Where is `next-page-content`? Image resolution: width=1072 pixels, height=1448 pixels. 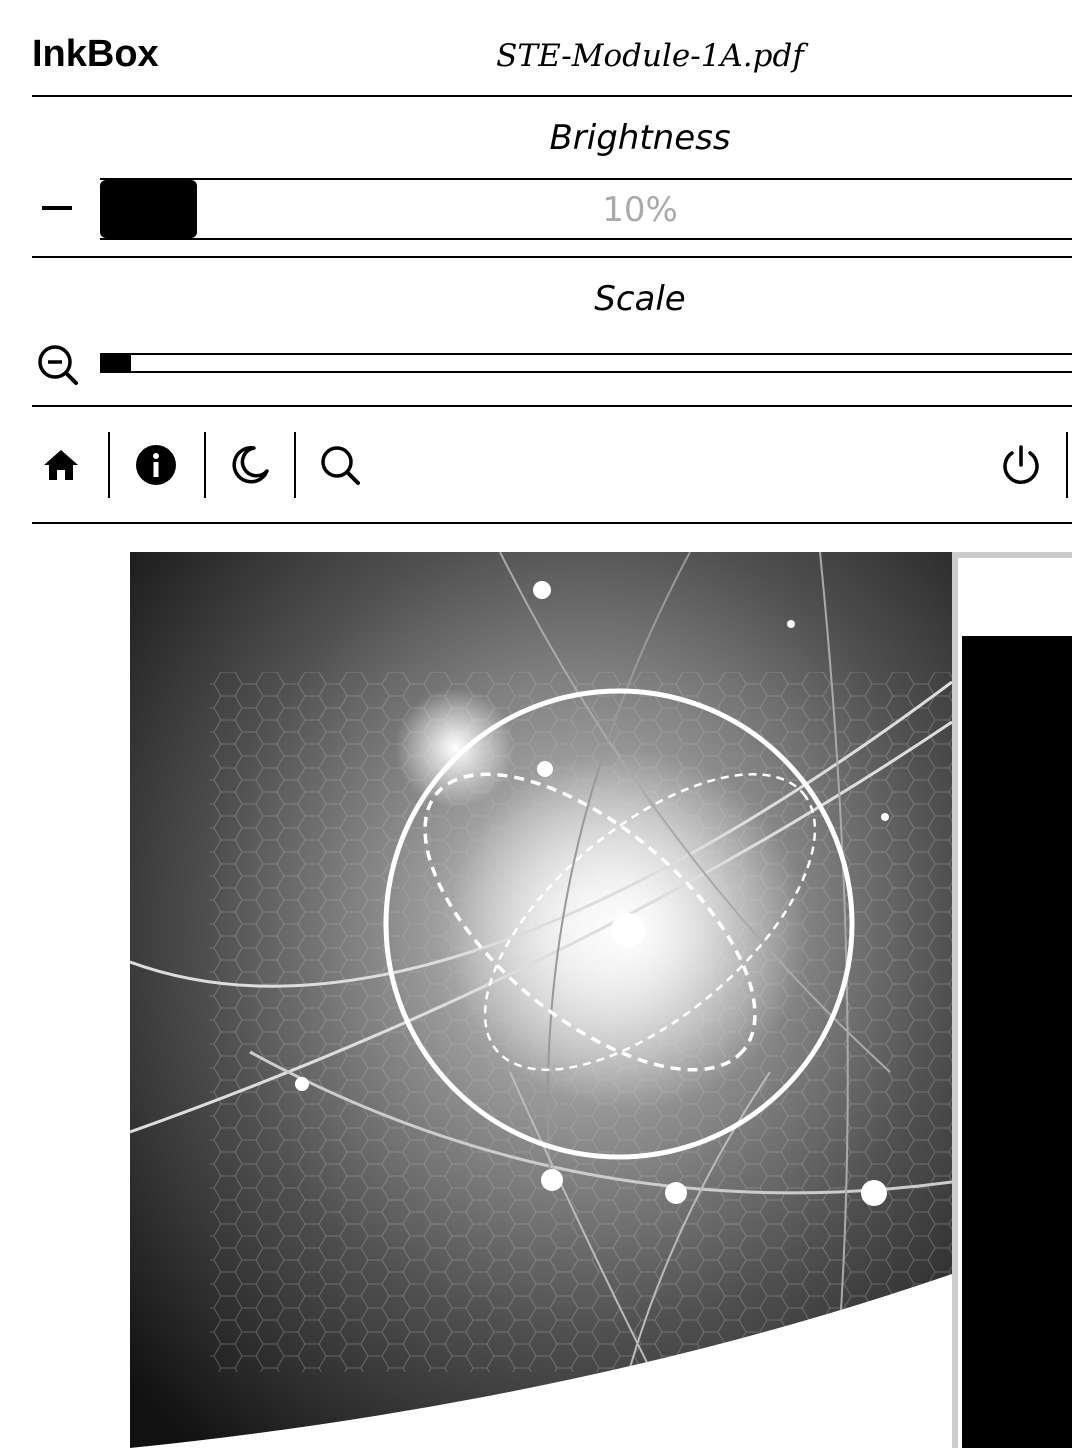 next-page-content is located at coordinates (1017, 1042).